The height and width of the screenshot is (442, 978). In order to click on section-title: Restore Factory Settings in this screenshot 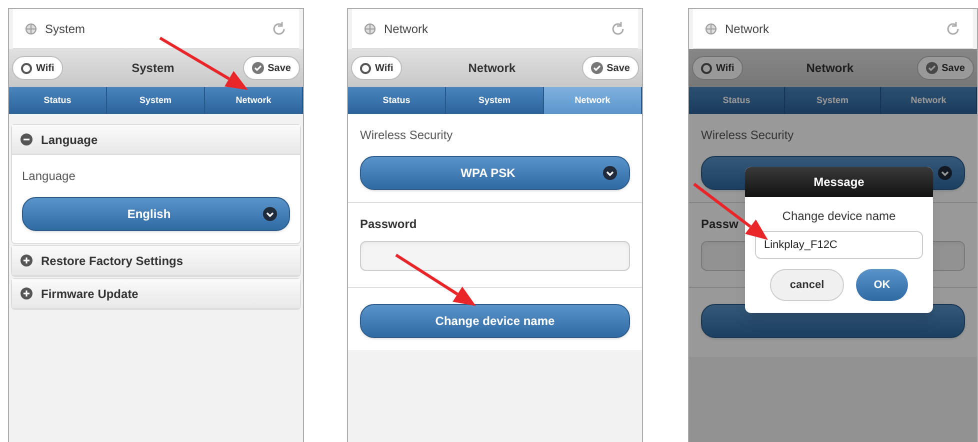, I will do `click(112, 261)`.